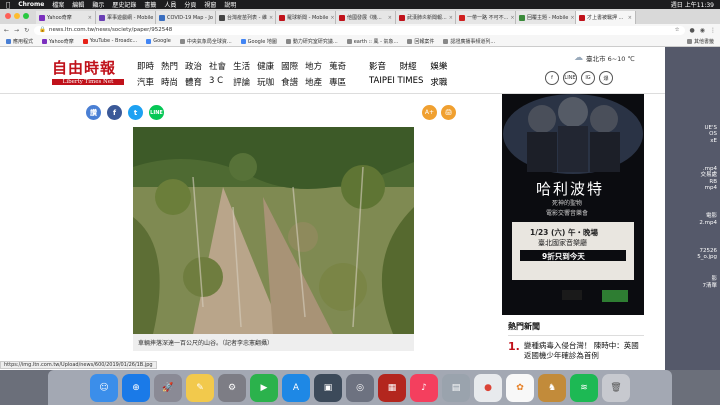 The width and height of the screenshot is (720, 405). What do you see at coordinates (246, 17) in the screenshot?
I see `browser-tab: 台灣疫苗列表 - 維 ×` at bounding box center [246, 17].